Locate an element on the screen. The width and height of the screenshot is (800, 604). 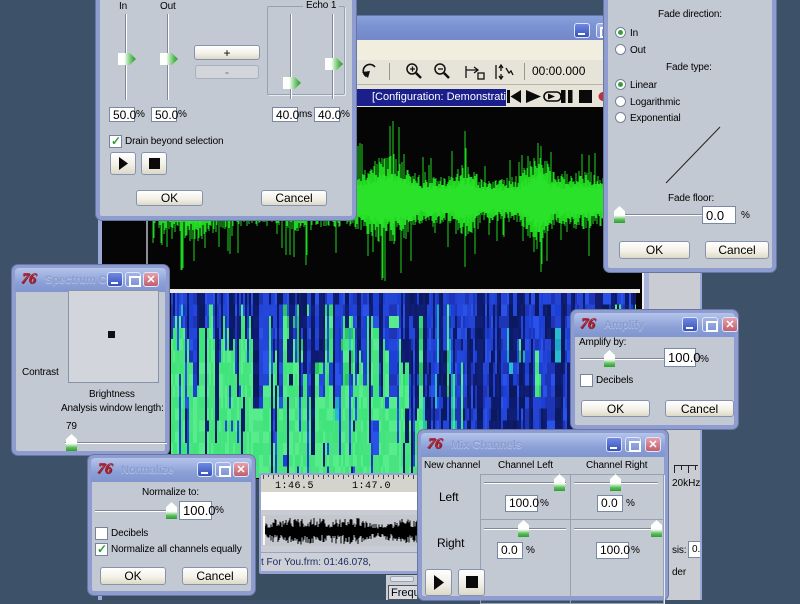
svg-text: 00:00.000 is located at coordinates (559, 71).